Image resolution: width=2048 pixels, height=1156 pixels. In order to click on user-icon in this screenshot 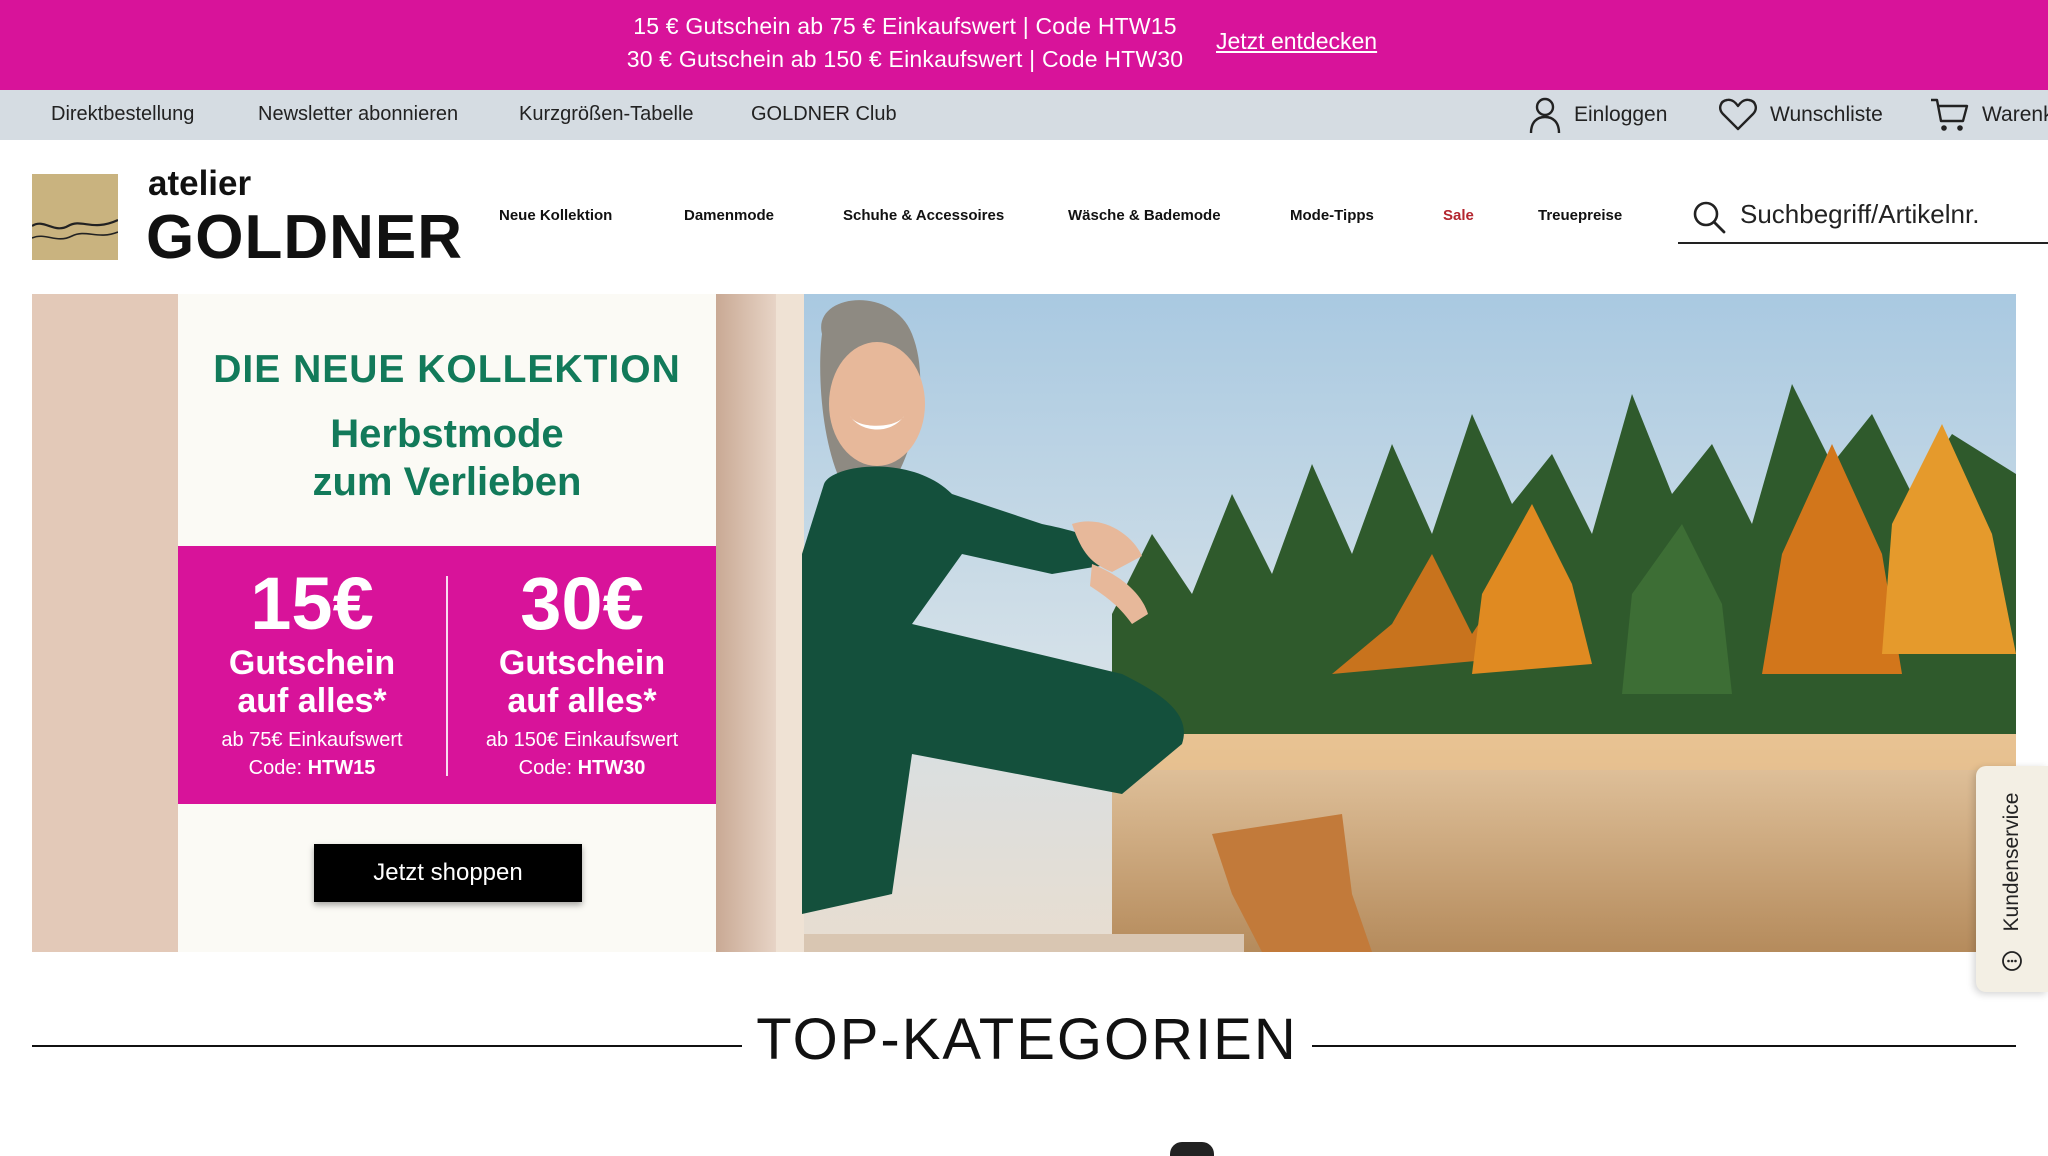, I will do `click(1545, 115)`.